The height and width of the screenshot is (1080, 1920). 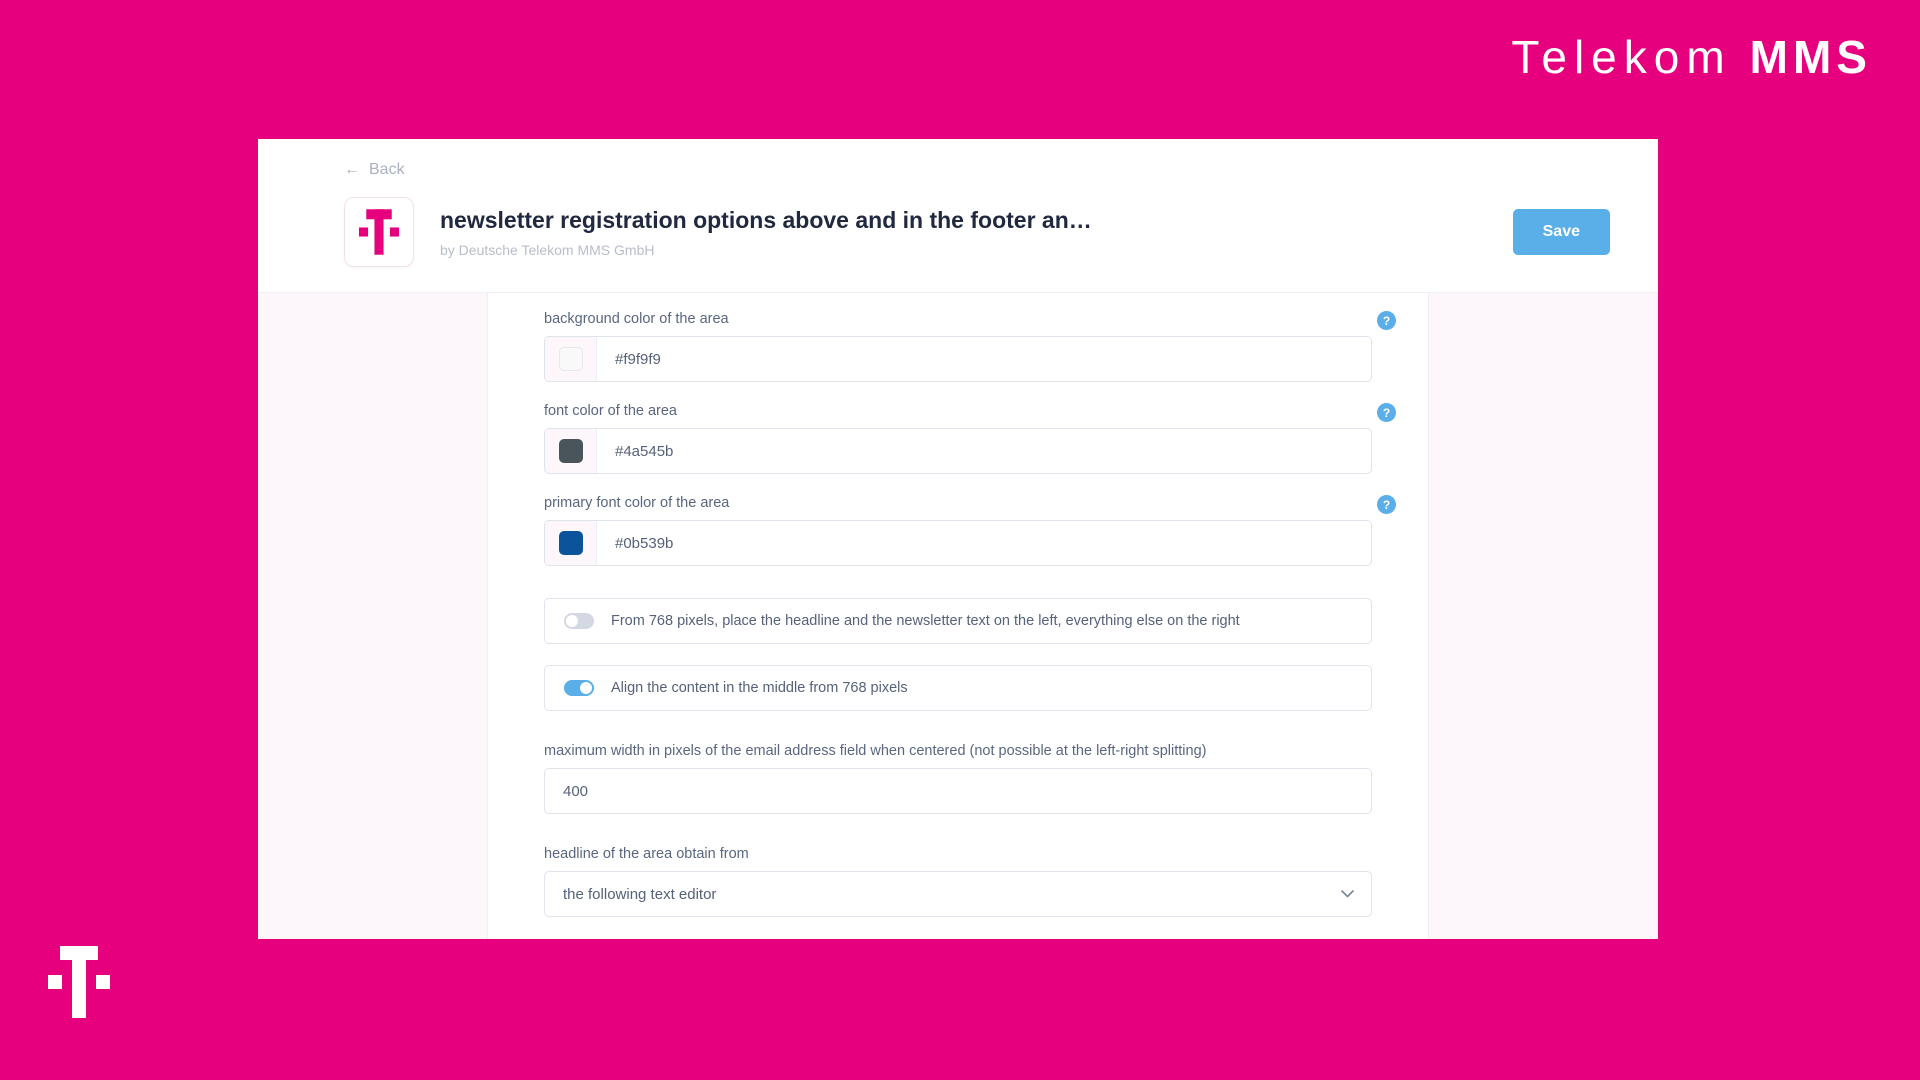 I want to click on toggle-switch-on, so click(x=579, y=688).